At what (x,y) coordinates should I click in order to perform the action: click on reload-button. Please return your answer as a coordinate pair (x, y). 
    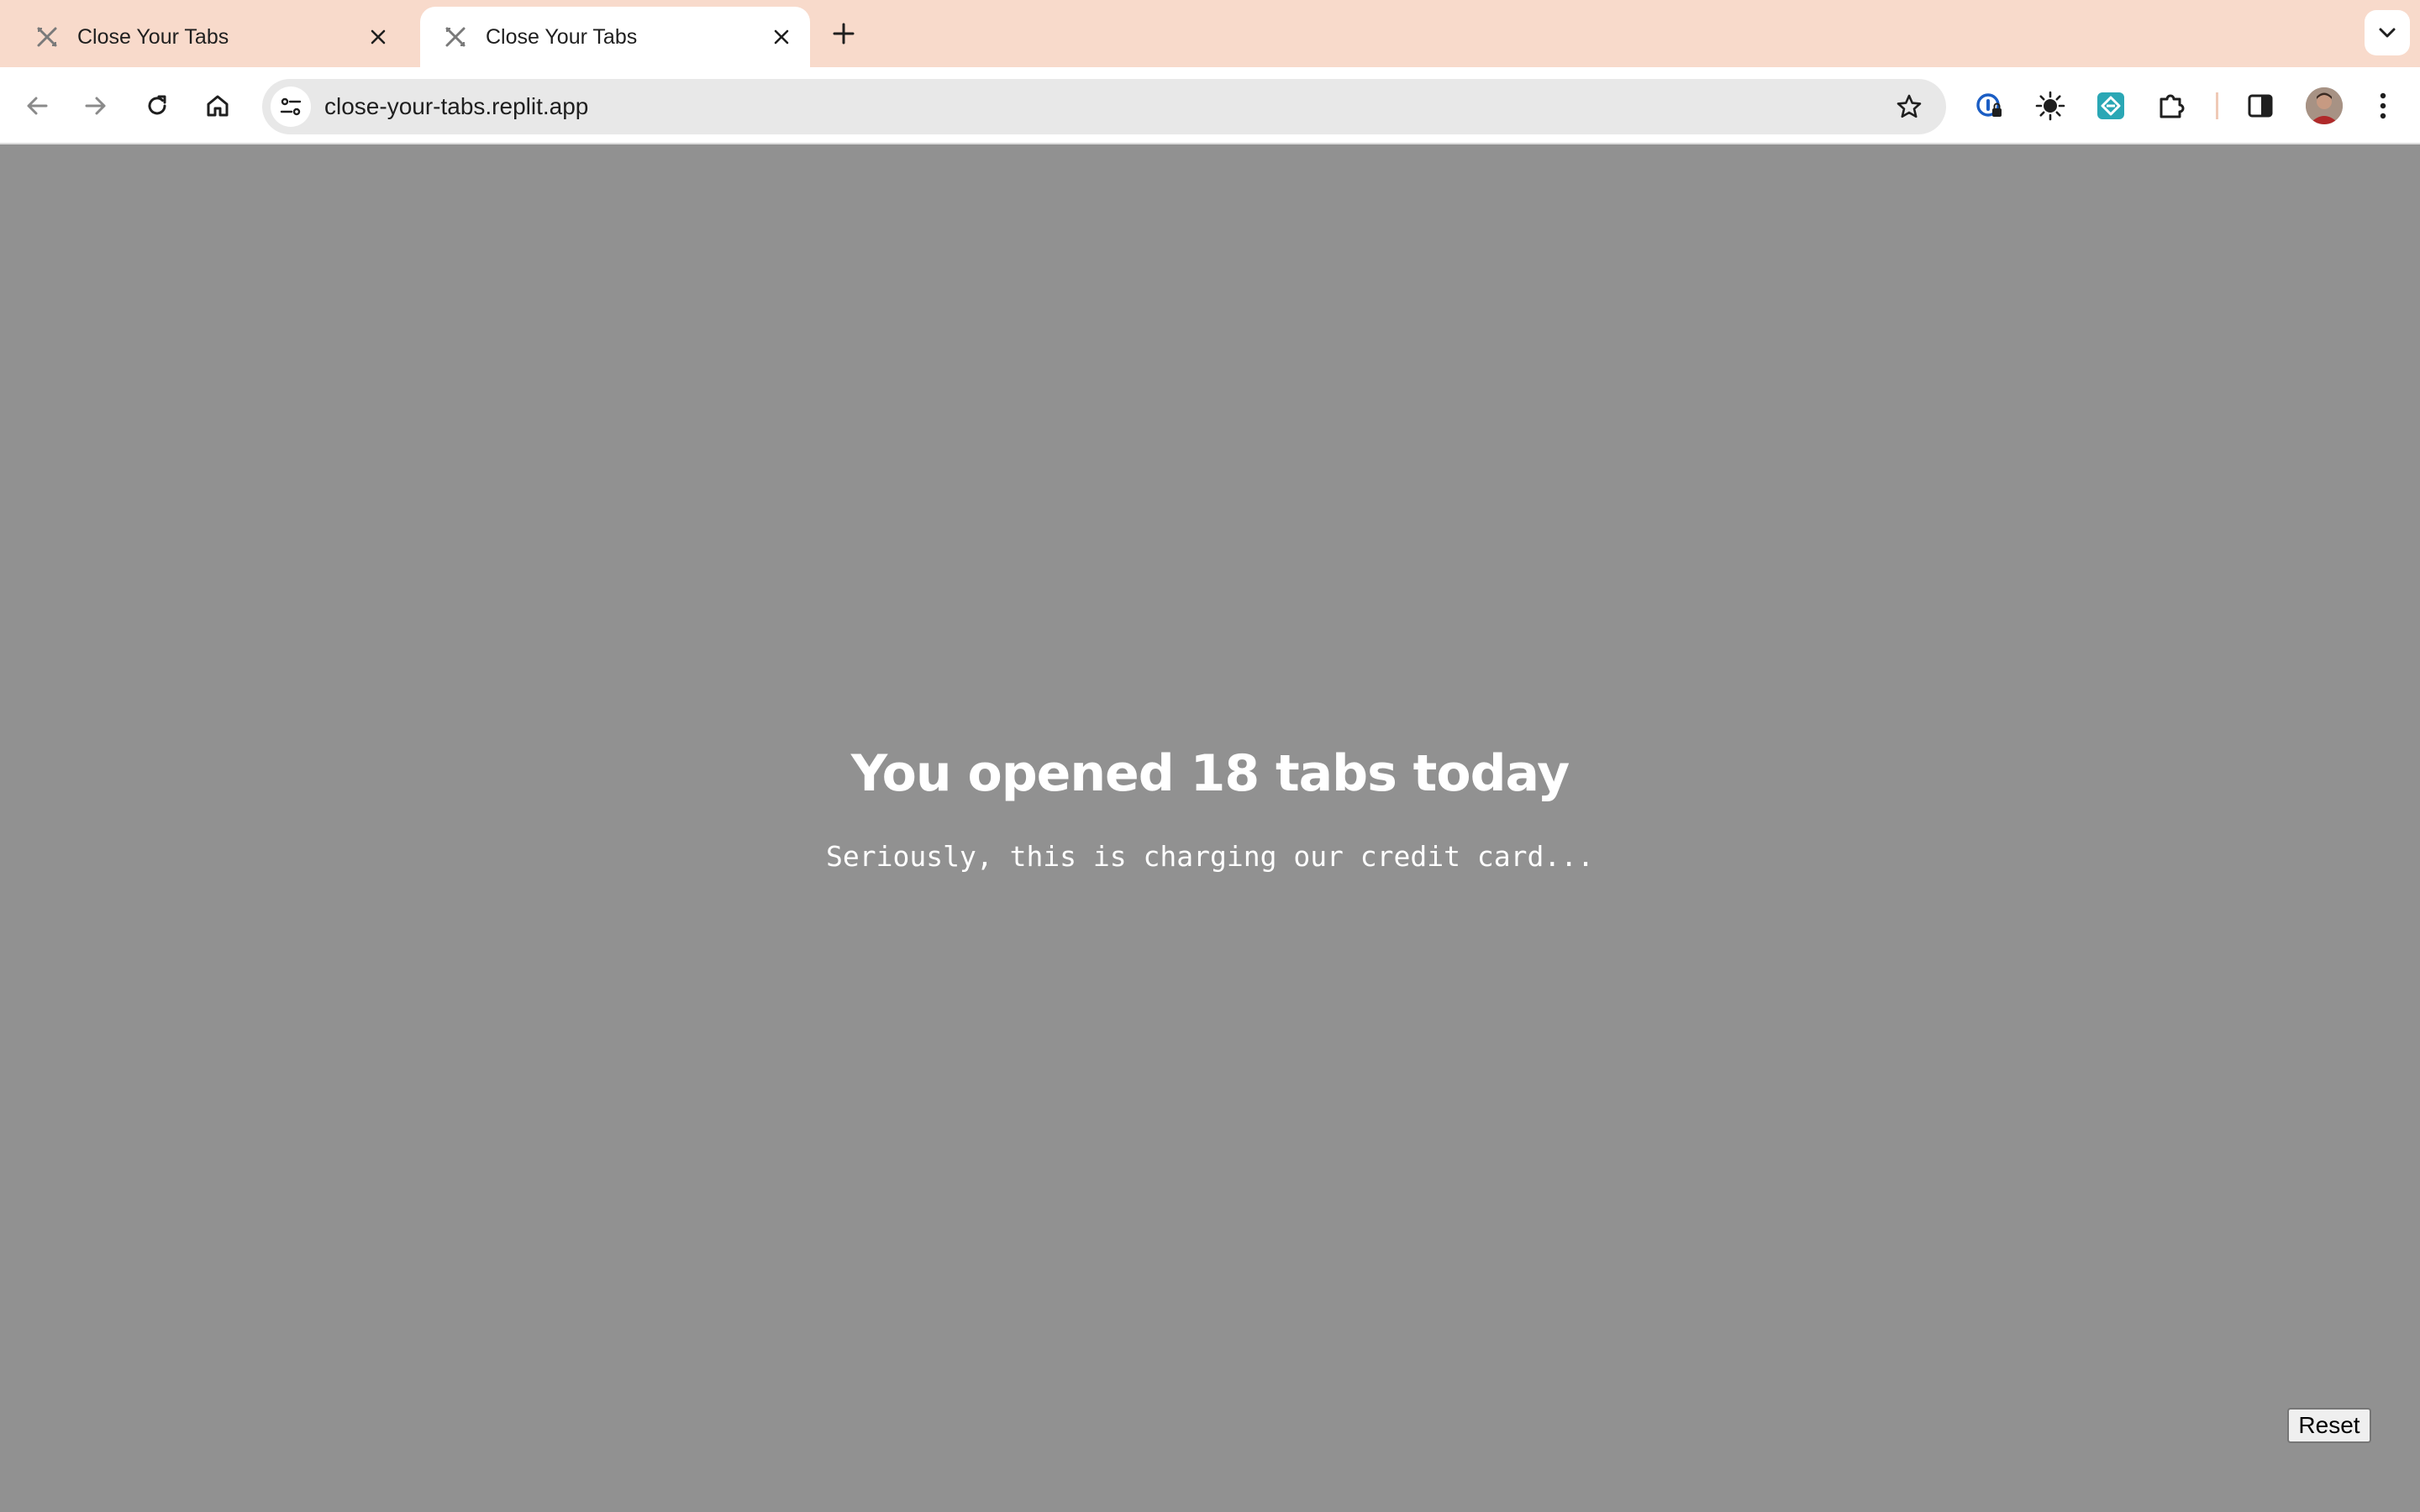
    Looking at the image, I should click on (157, 106).